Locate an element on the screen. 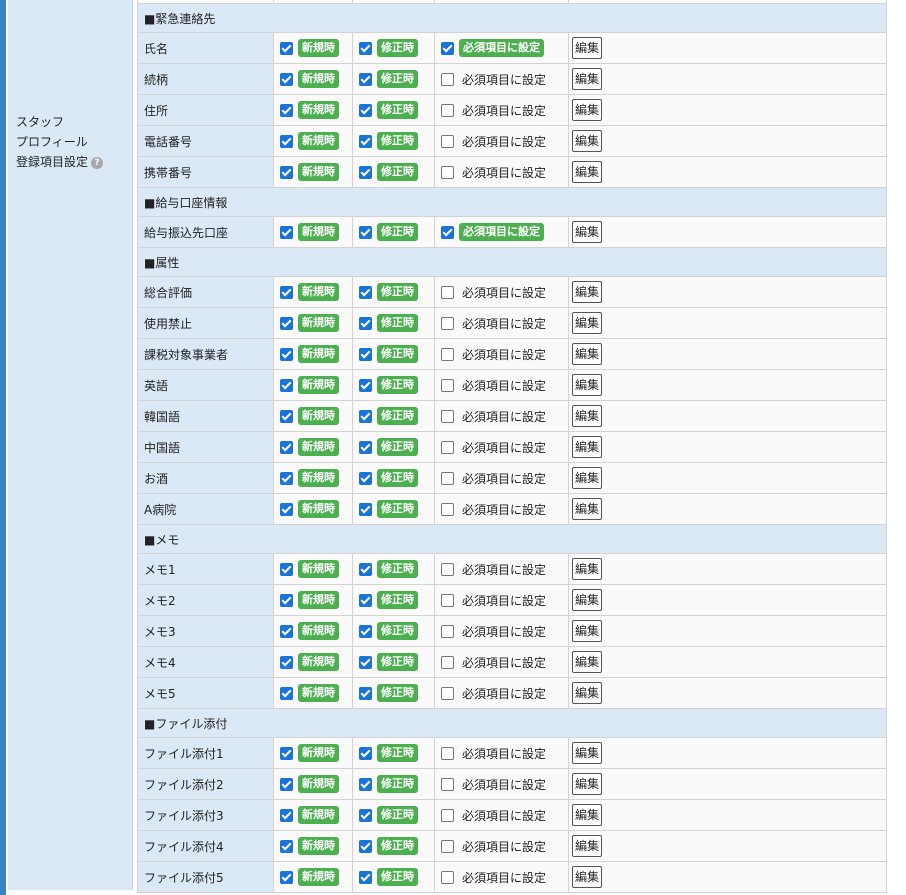 The height and width of the screenshot is (895, 906). field-name: A病院 is located at coordinates (205, 509).